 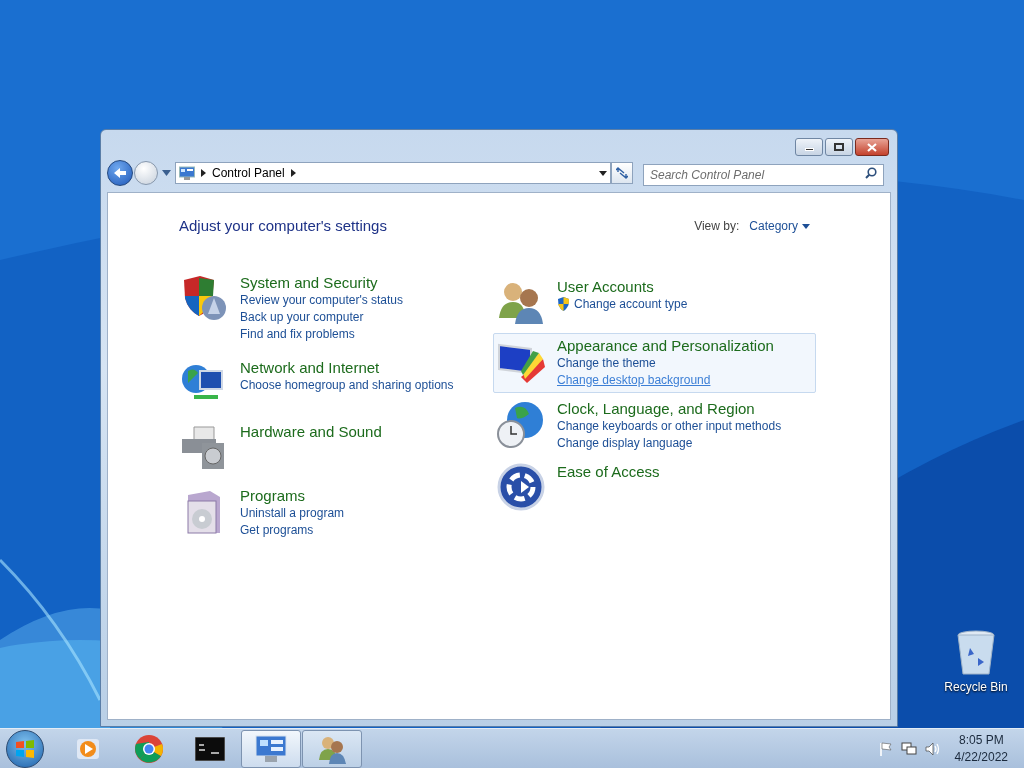 I want to click on view-by-label: View by:, so click(x=717, y=227).